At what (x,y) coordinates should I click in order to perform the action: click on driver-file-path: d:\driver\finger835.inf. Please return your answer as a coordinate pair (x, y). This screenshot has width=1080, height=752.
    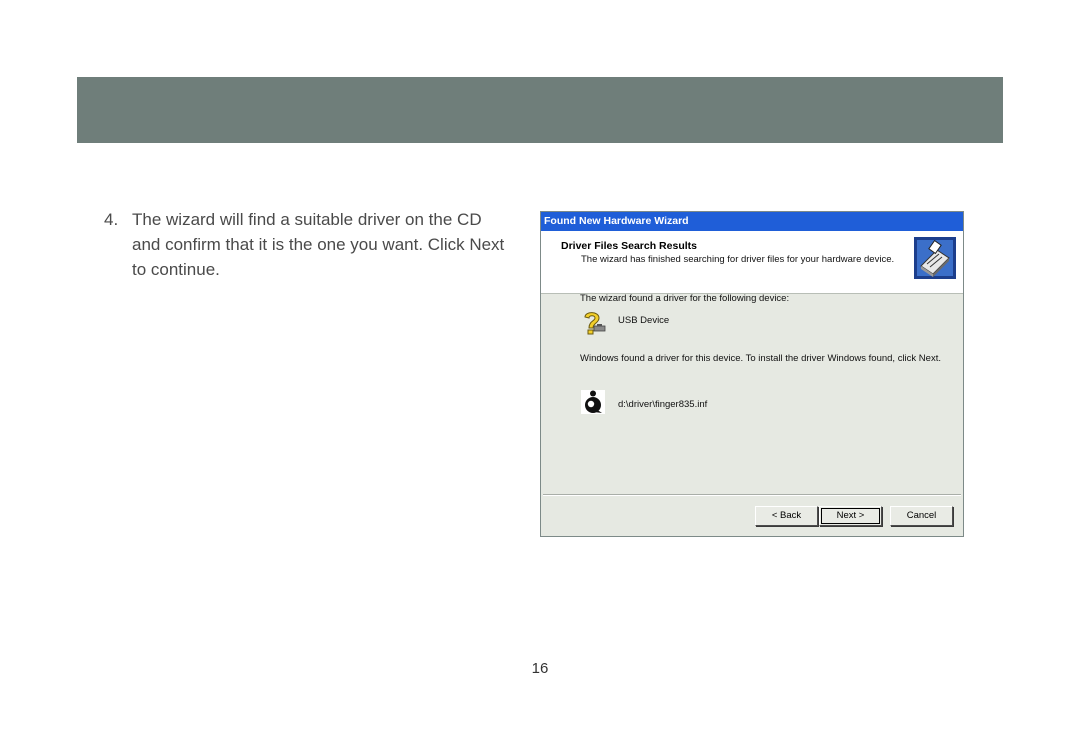
    Looking at the image, I should click on (663, 404).